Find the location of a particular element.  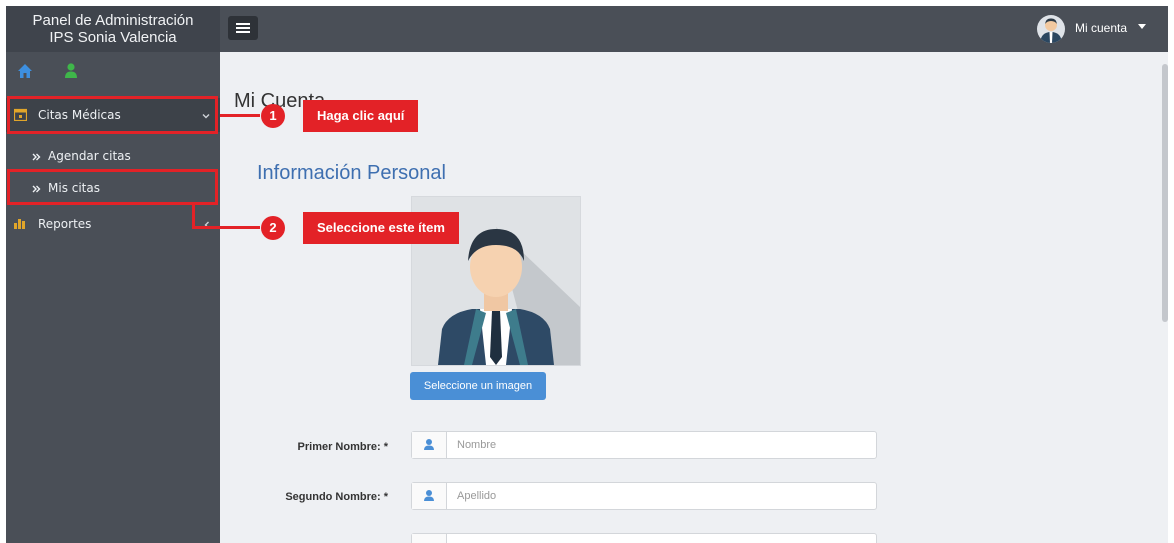

callout-1-connector is located at coordinates (240, 115).